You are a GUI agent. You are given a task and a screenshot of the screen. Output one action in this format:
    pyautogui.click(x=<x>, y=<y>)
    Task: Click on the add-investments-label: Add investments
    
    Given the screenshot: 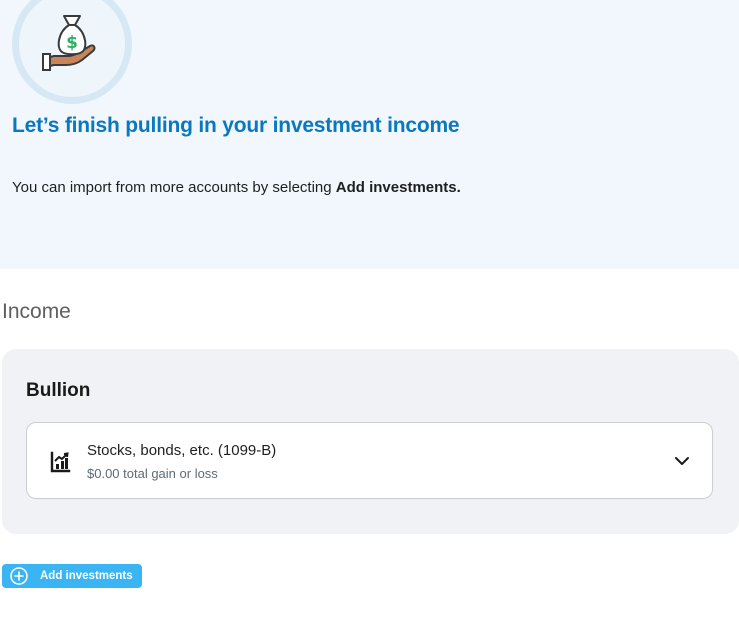 What is the action you would take?
    pyautogui.click(x=86, y=576)
    